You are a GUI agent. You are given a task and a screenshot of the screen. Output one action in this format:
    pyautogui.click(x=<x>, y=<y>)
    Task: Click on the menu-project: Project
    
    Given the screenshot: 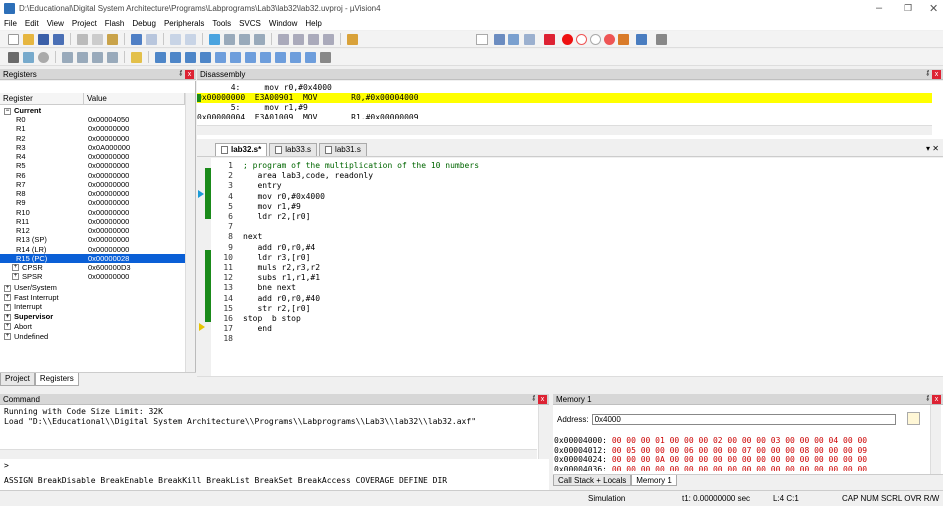 What is the action you would take?
    pyautogui.click(x=84, y=23)
    